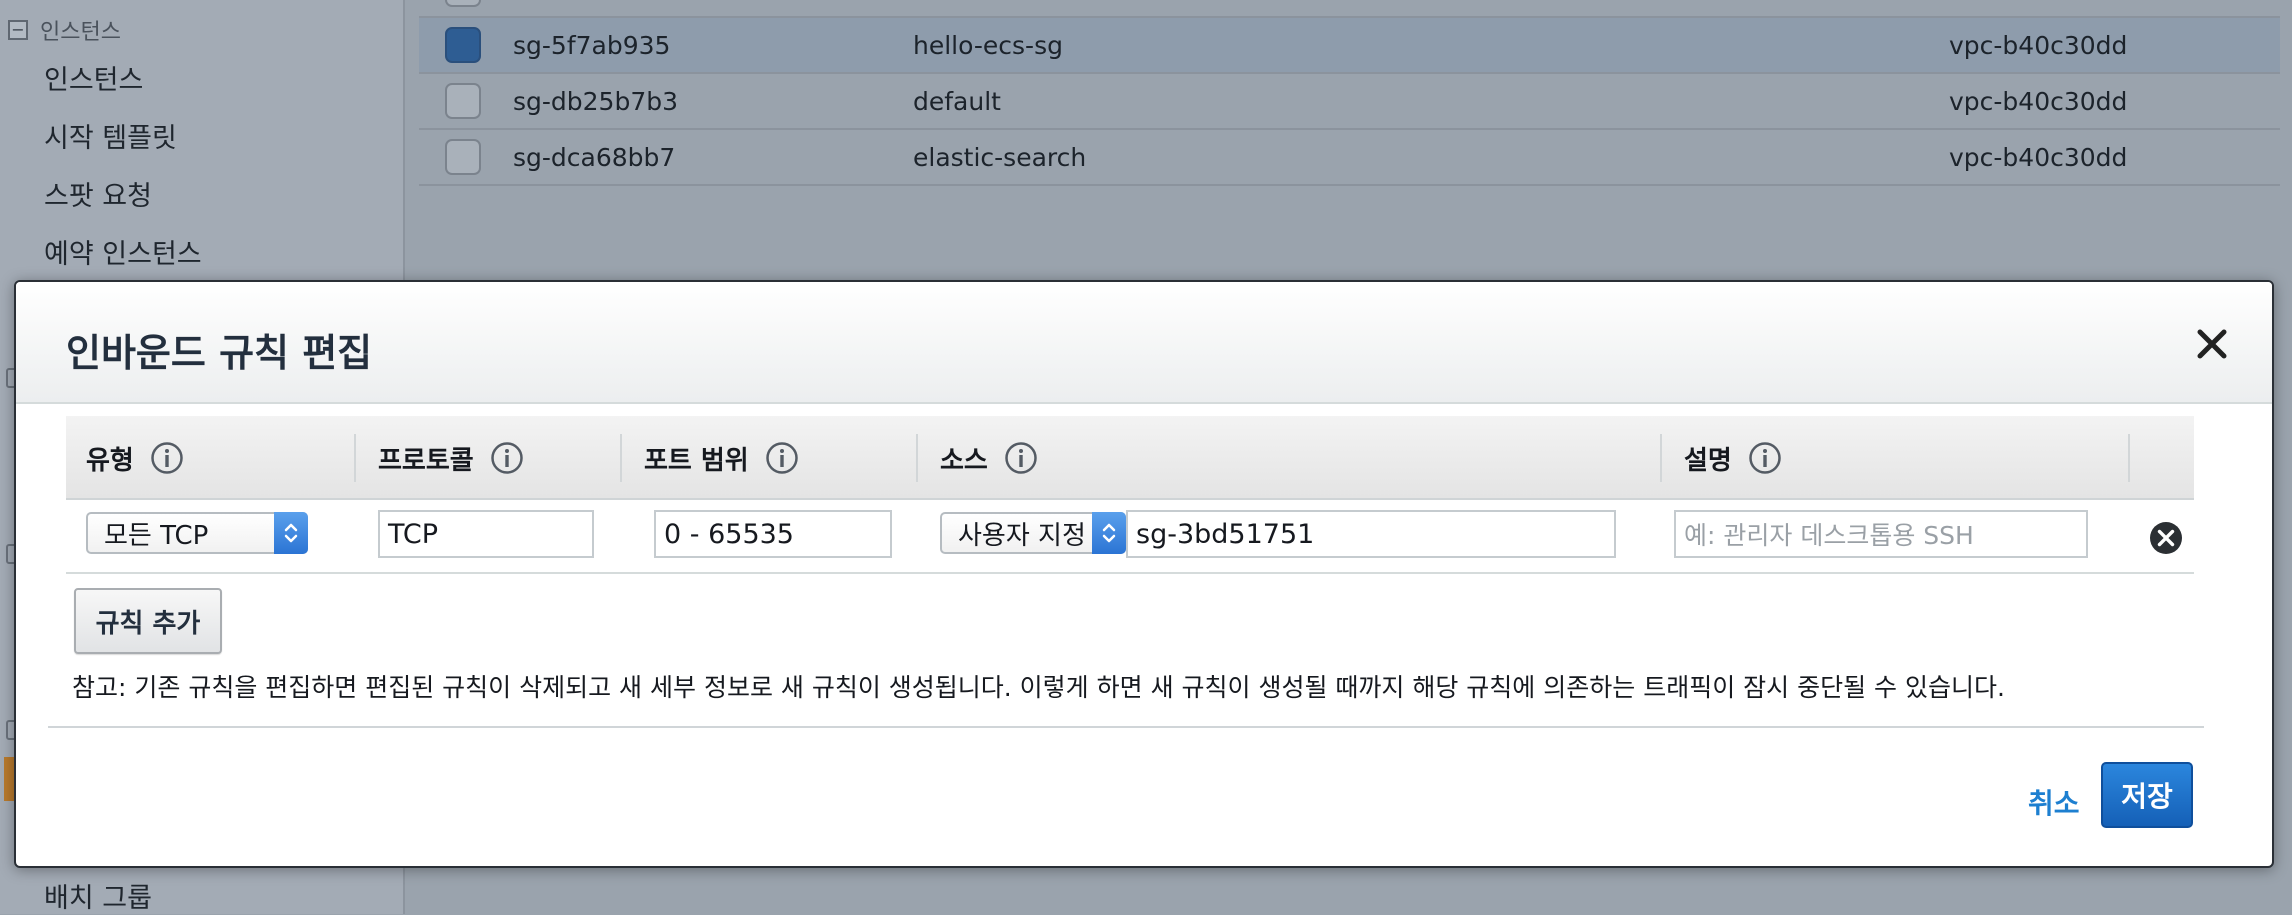 This screenshot has width=2292, height=915. I want to click on table-row, so click(1349, 9).